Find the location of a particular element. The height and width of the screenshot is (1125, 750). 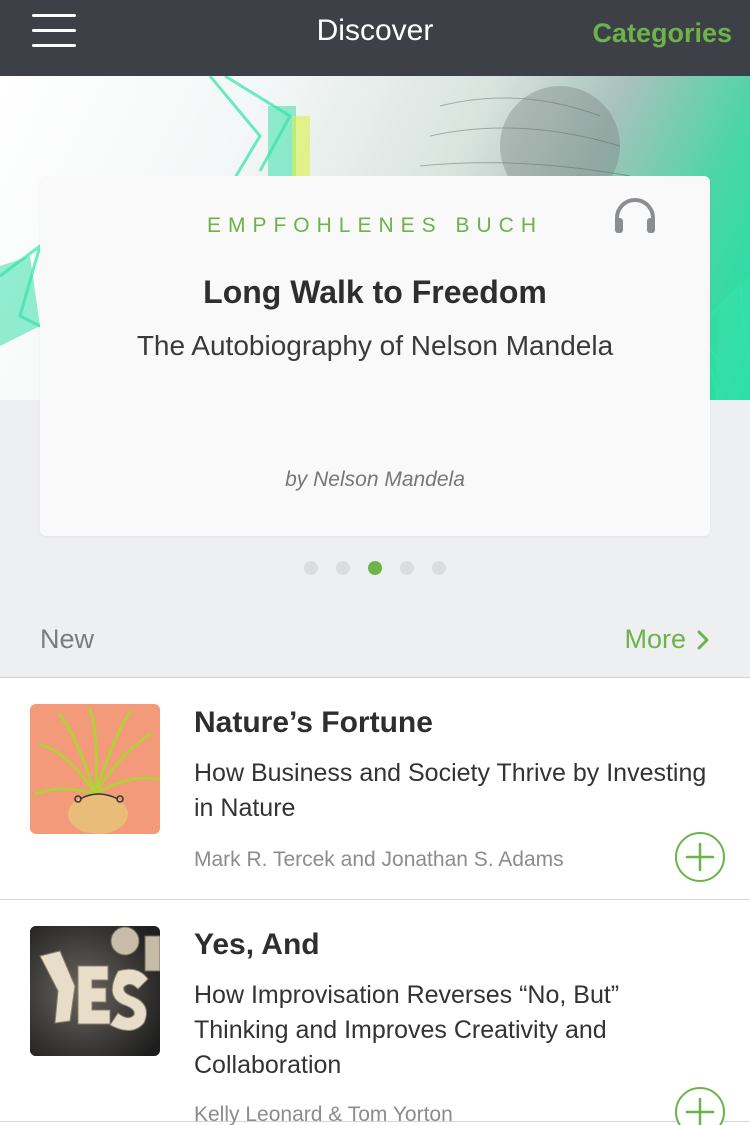

top-bar: Discover Categories is located at coordinates (375, 38).